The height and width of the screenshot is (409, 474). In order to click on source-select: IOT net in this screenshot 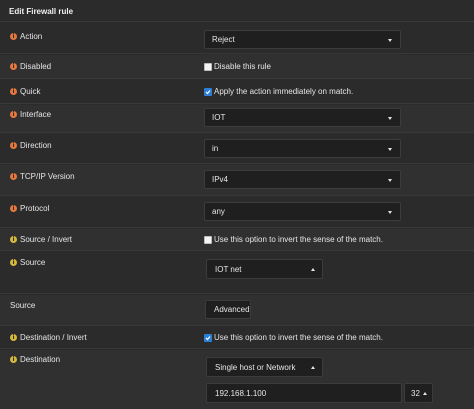, I will do `click(264, 269)`.